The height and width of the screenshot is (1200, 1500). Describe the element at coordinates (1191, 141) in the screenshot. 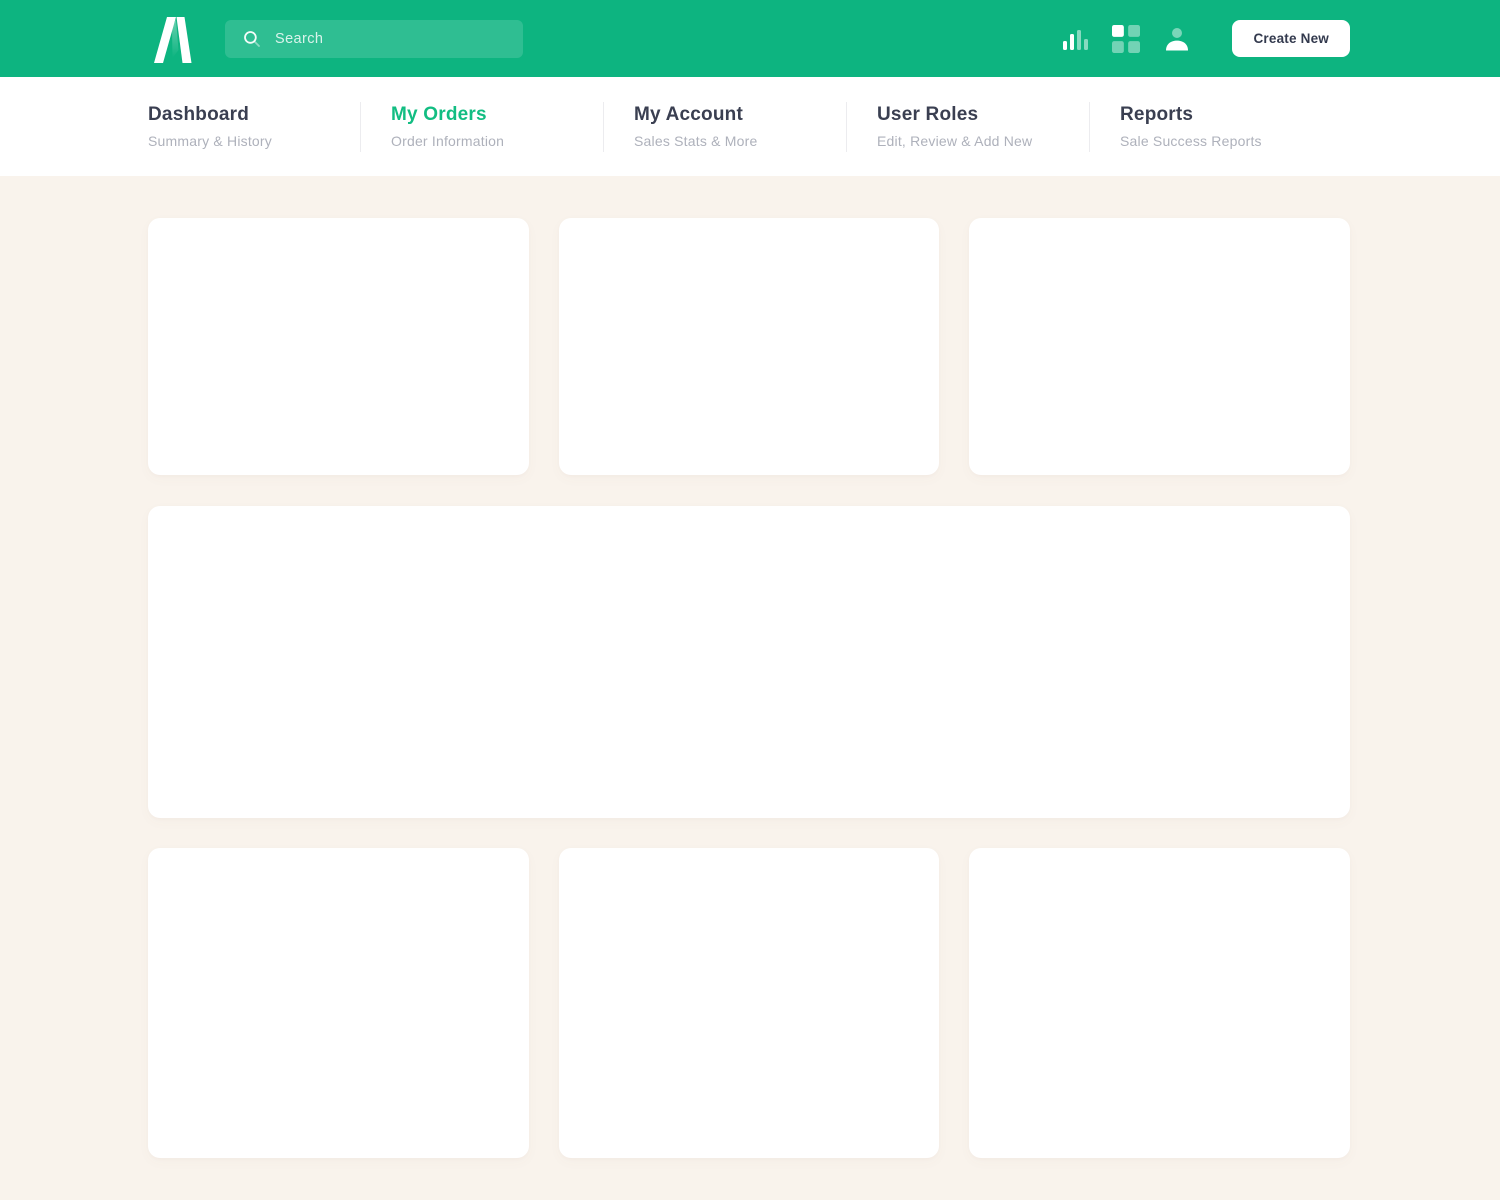

I see `tab-subtitle: Sale Success Reports` at that location.